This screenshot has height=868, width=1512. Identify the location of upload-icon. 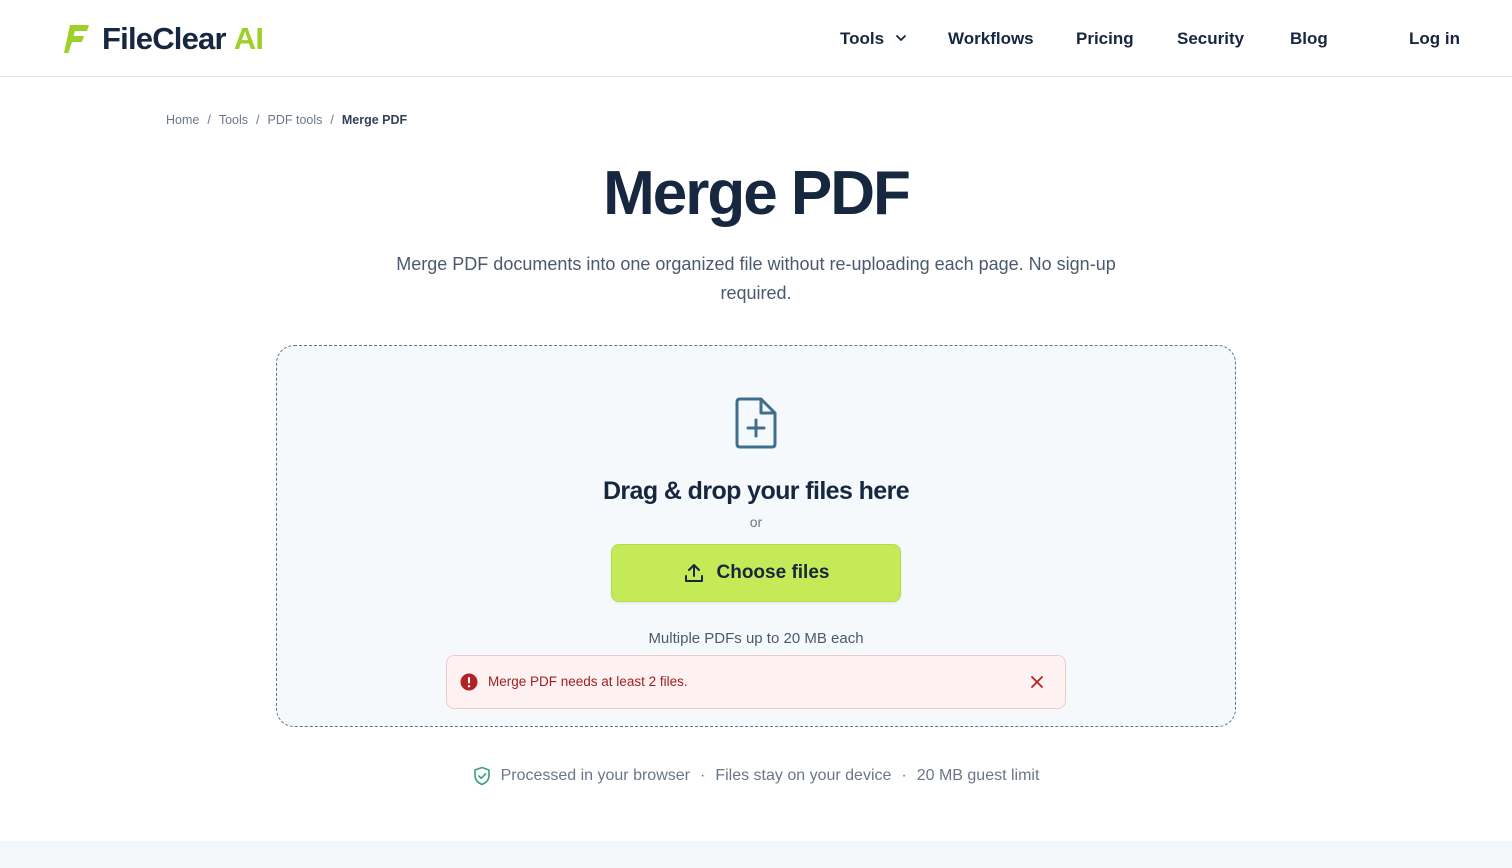
(693, 573).